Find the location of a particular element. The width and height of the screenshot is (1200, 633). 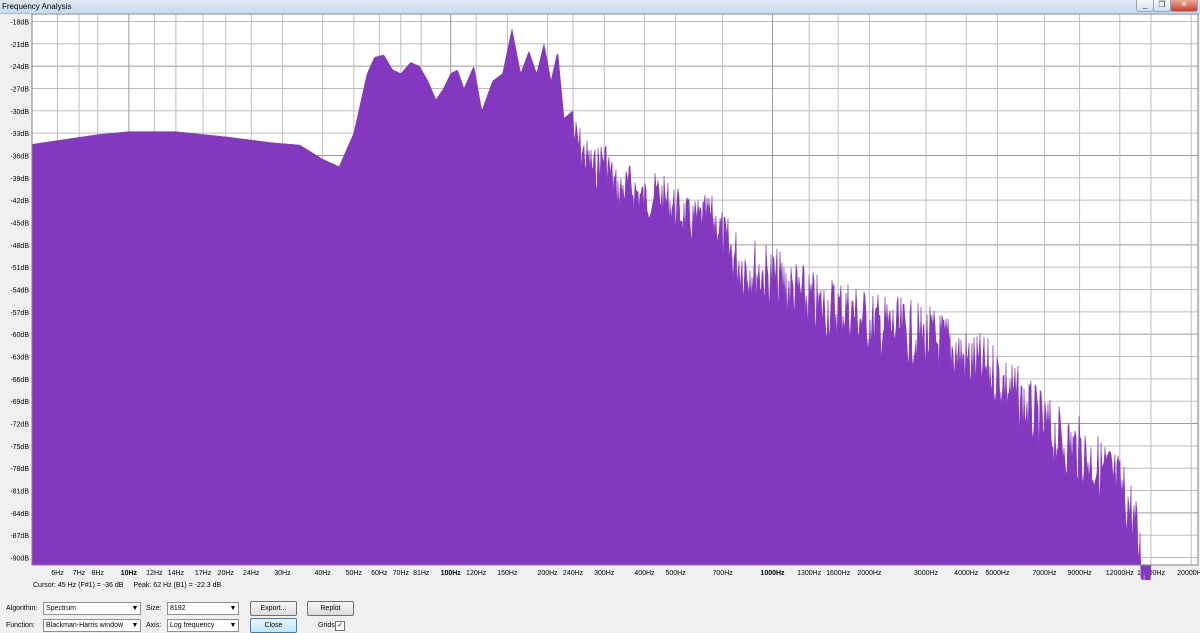

x-tick-label: 17Hz is located at coordinates (203, 573).